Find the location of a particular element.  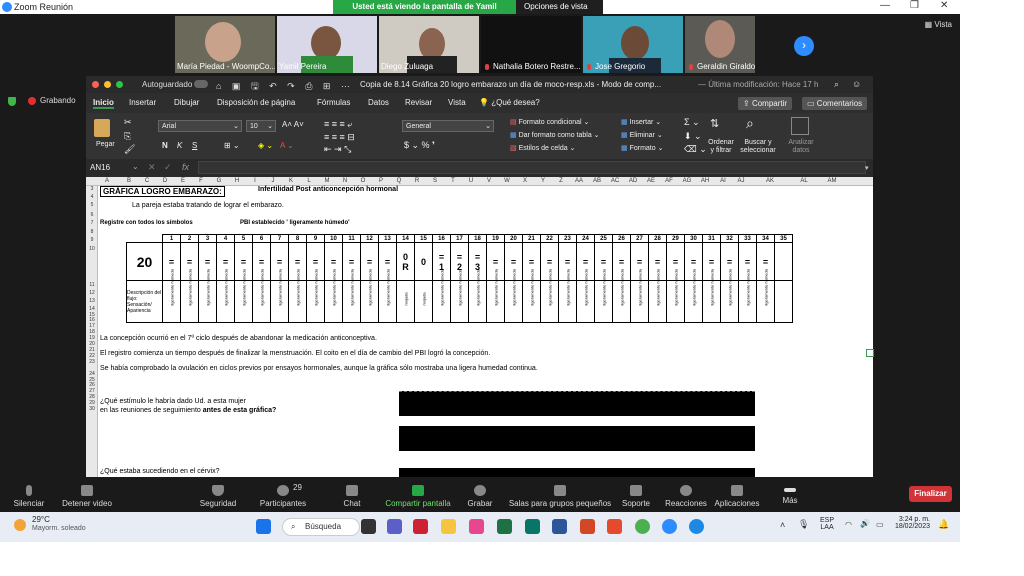

format-painter-icon: 🖌 is located at coordinates (129, 149).